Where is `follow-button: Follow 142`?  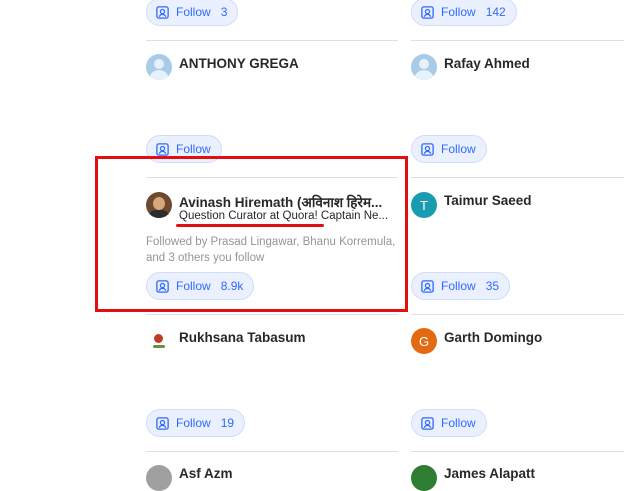
follow-button: Follow 142 is located at coordinates (464, 13).